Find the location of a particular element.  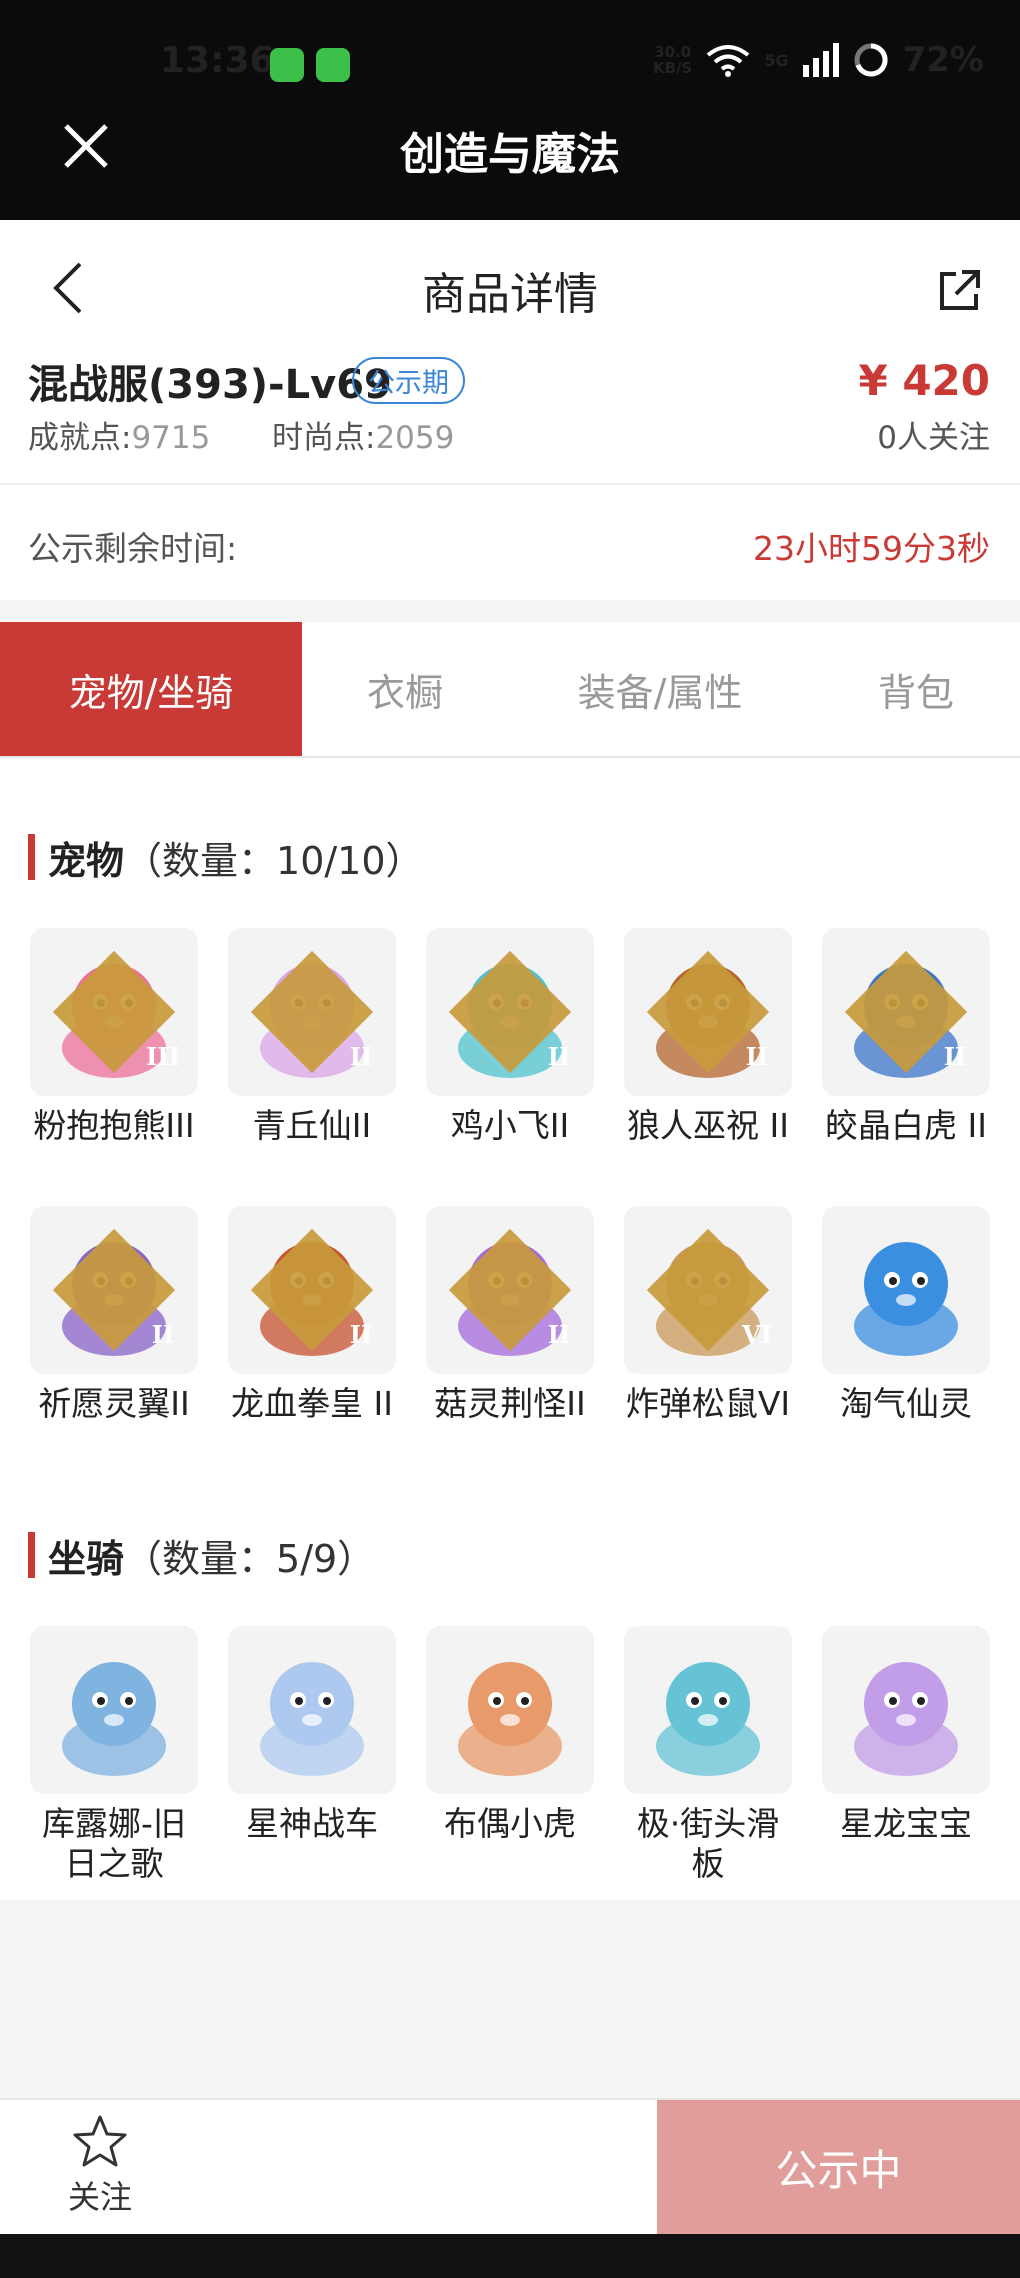

battery-level: 72% is located at coordinates (943, 60).